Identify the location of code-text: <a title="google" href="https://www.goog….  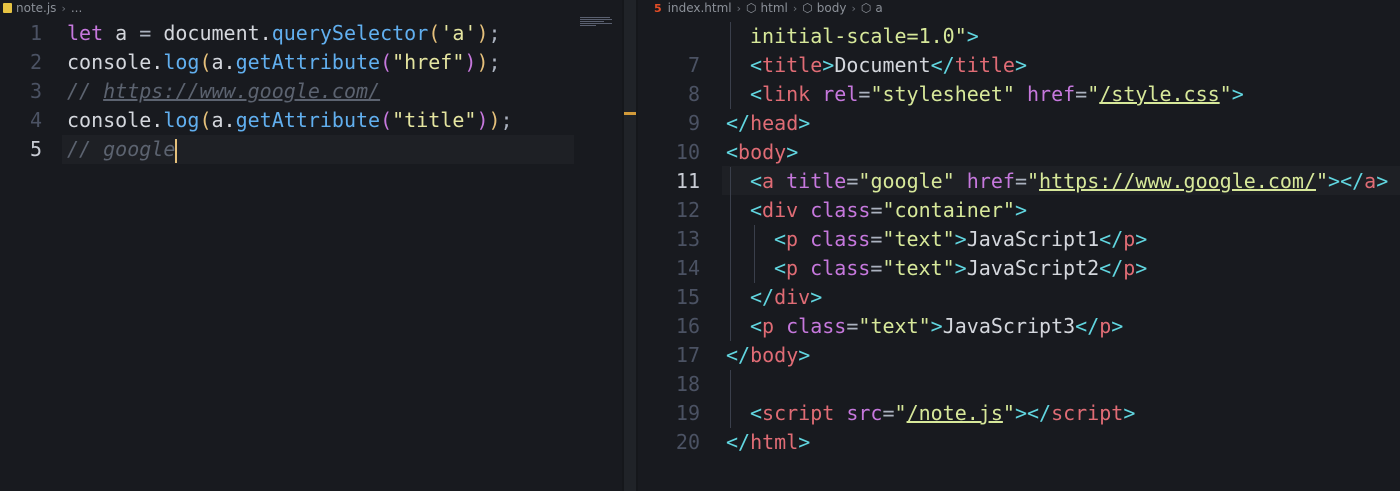
(1057, 181).